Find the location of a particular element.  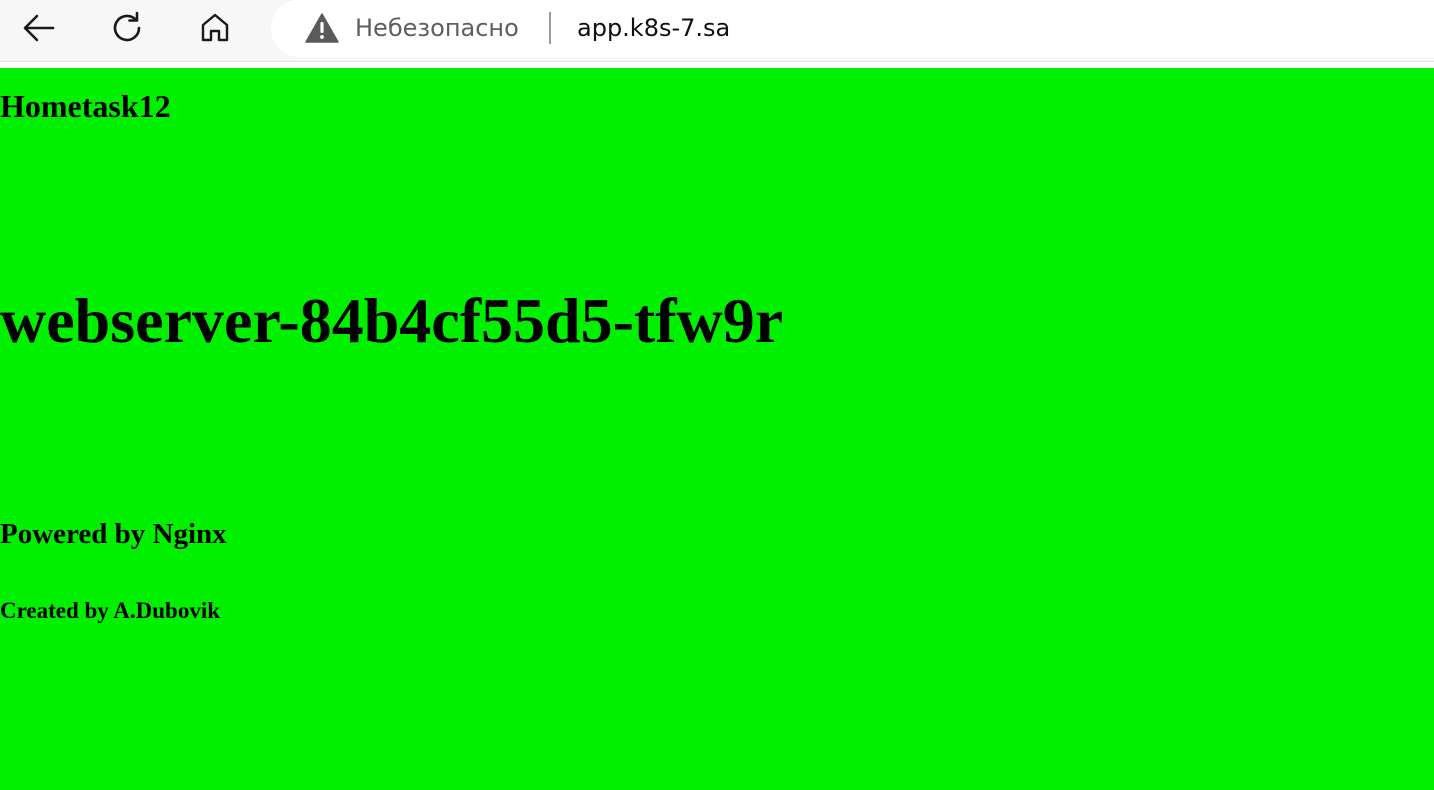

reload-button is located at coordinates (127, 28).